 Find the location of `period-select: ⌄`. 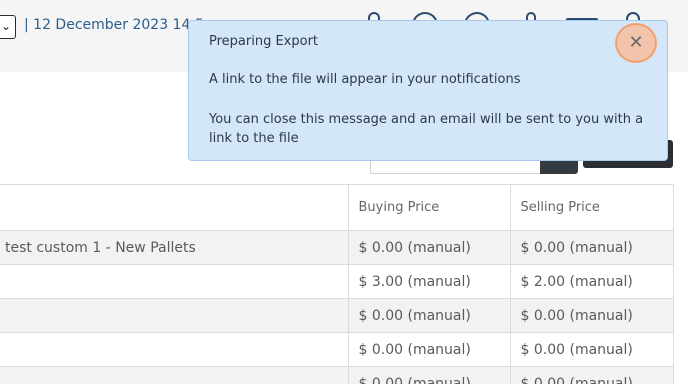

period-select: ⌄ is located at coordinates (8, 27).